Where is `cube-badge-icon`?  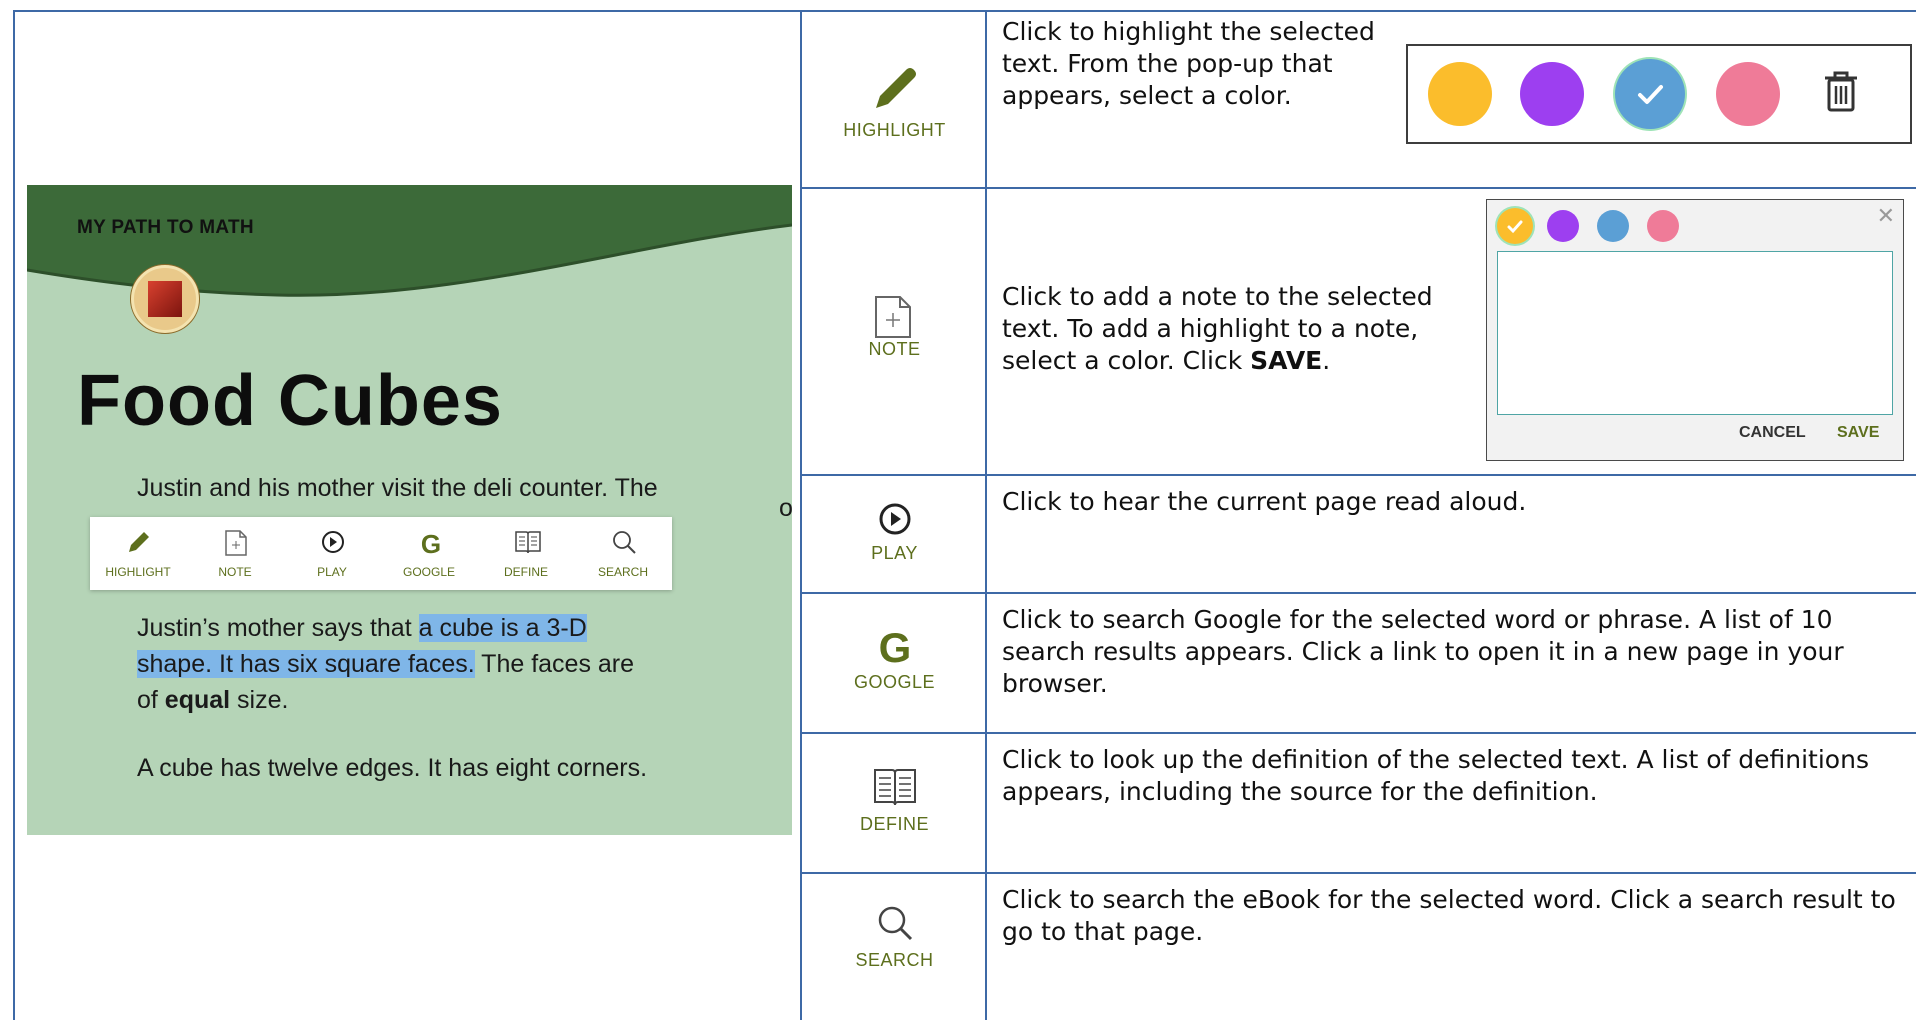 cube-badge-icon is located at coordinates (165, 299).